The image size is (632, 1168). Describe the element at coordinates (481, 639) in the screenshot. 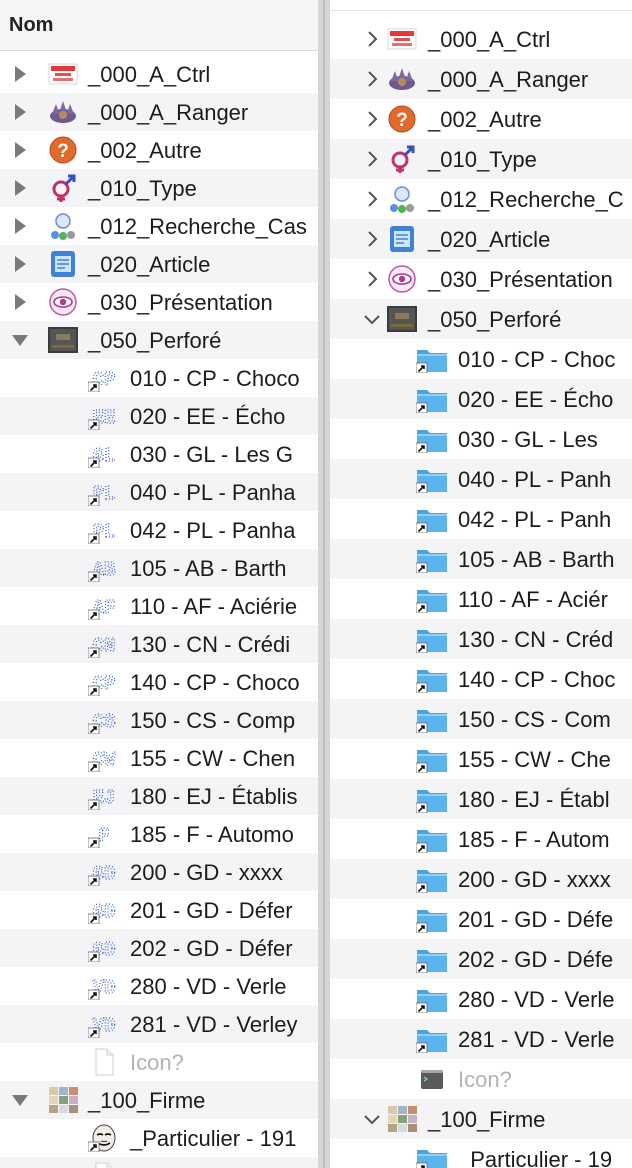

I see `right-file-row: 130 - CN - Créd` at that location.